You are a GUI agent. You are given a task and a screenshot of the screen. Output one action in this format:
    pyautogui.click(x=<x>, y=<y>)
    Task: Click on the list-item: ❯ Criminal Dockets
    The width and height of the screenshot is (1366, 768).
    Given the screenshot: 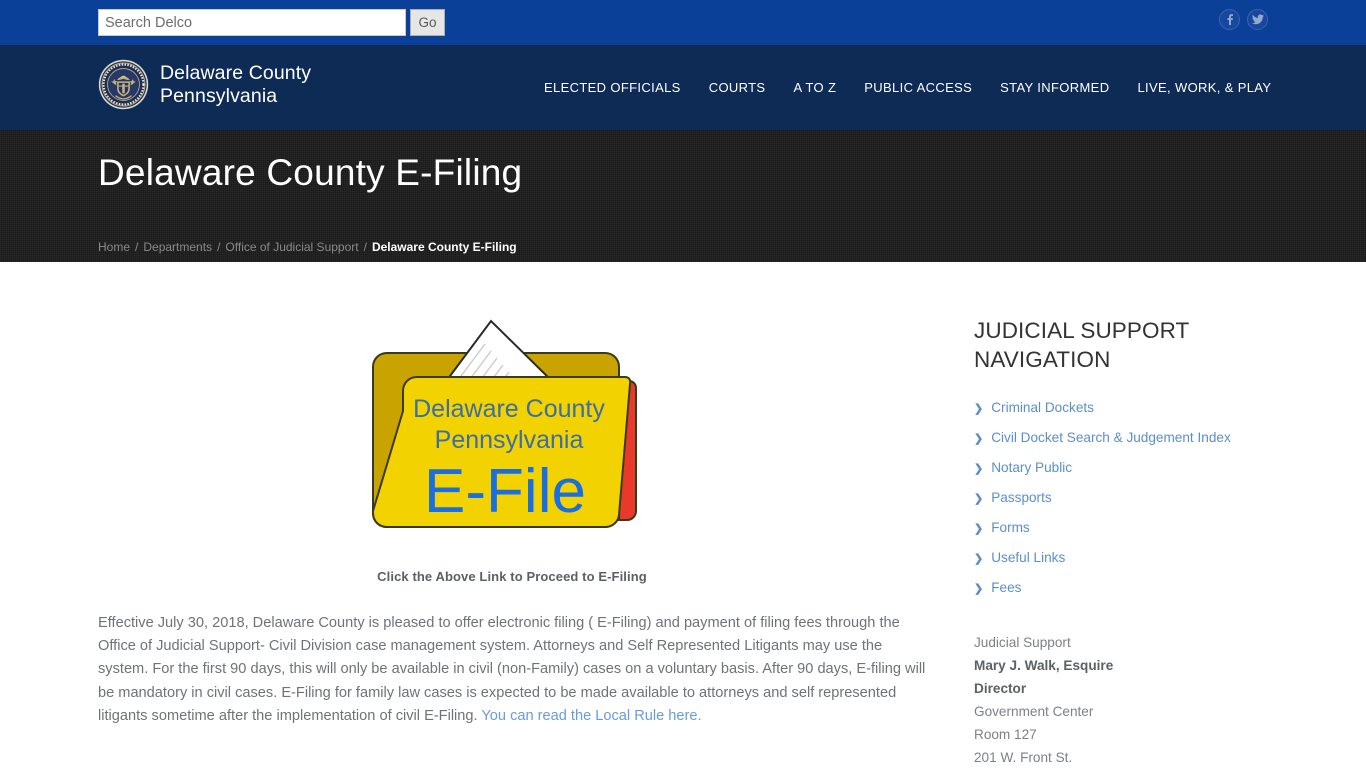 What is the action you would take?
    pyautogui.click(x=1124, y=407)
    